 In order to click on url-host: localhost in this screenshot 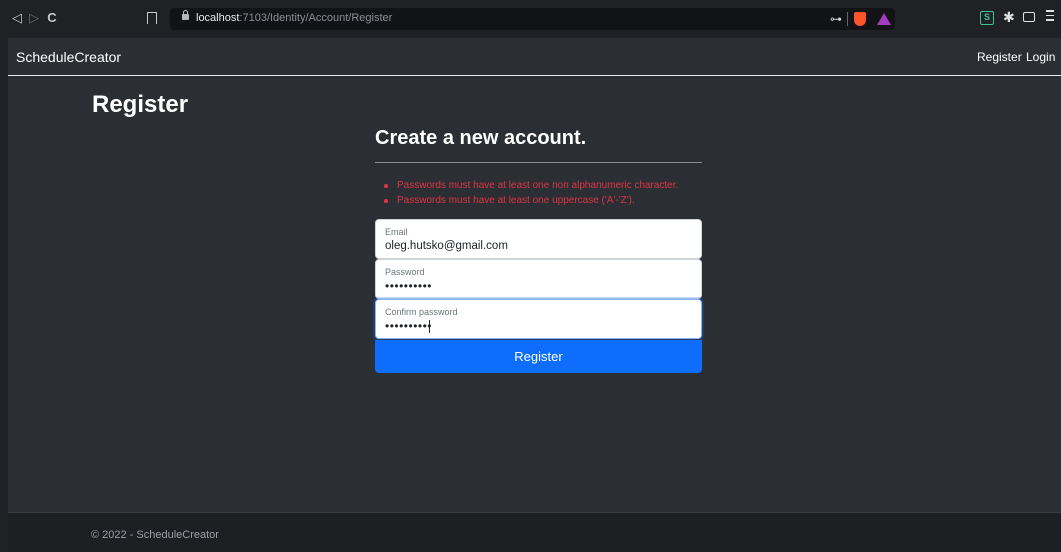, I will do `click(218, 18)`.